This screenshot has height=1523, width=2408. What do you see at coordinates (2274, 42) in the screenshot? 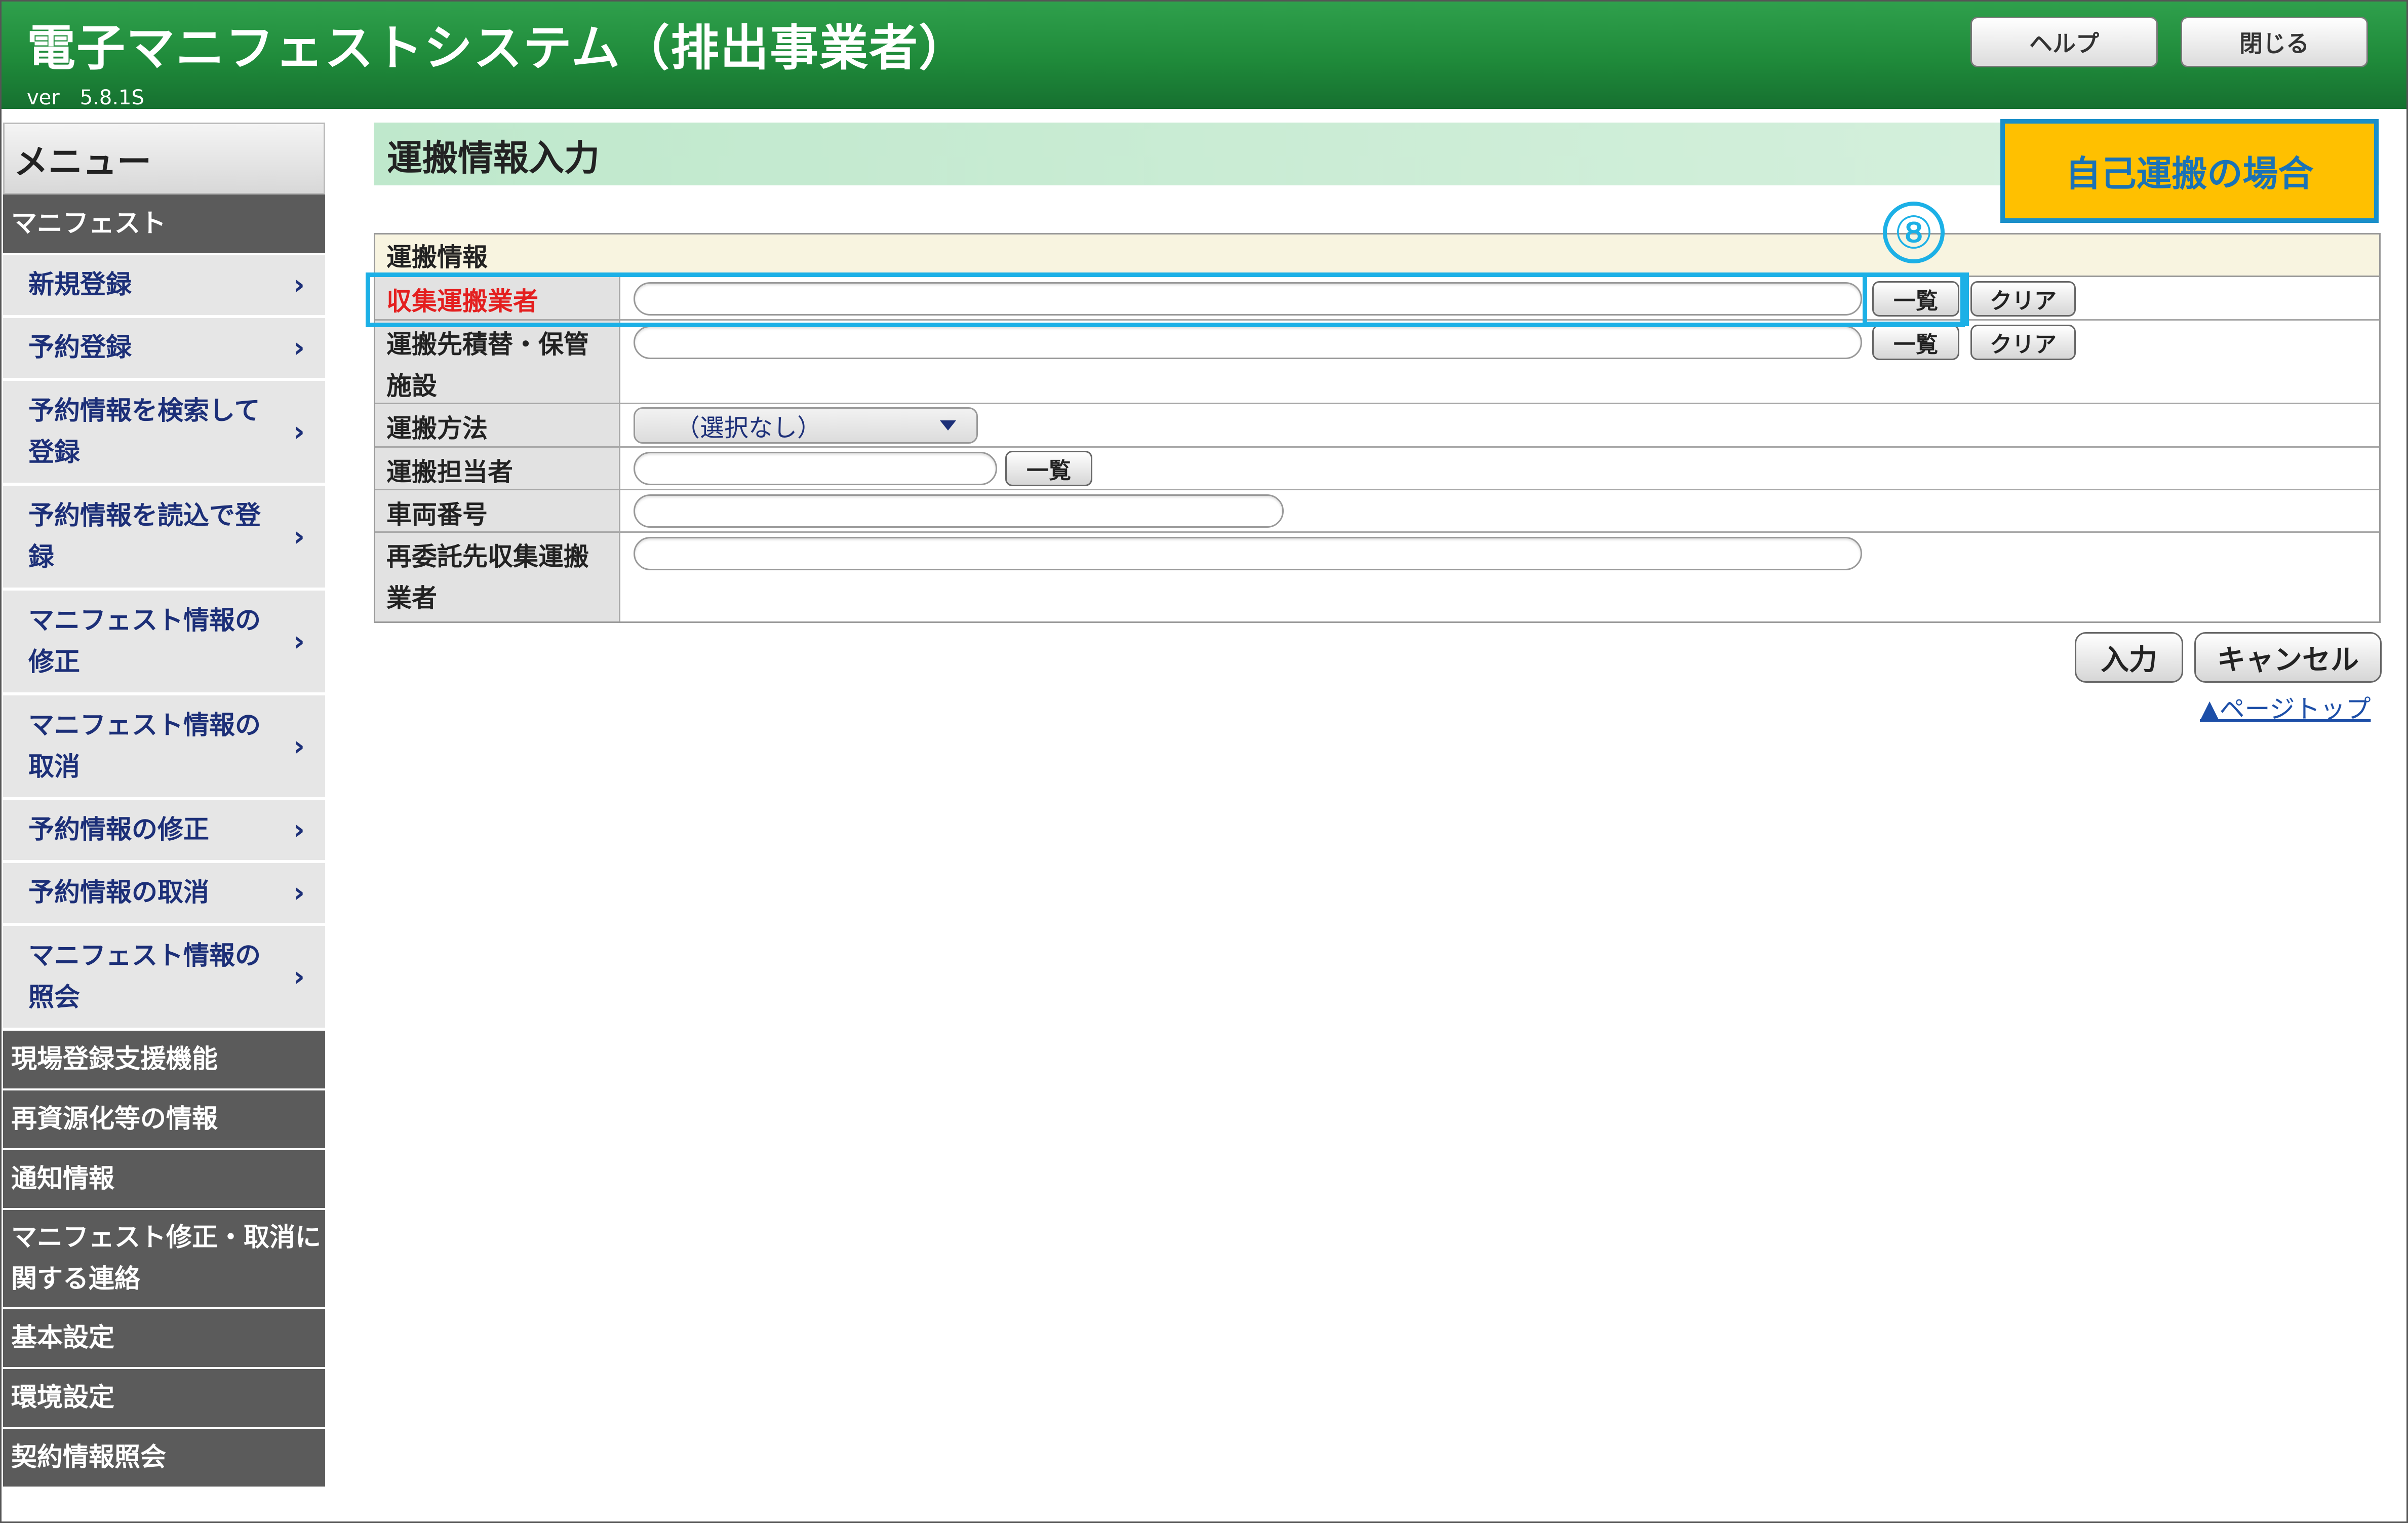
I see `close-button: 閉じる` at bounding box center [2274, 42].